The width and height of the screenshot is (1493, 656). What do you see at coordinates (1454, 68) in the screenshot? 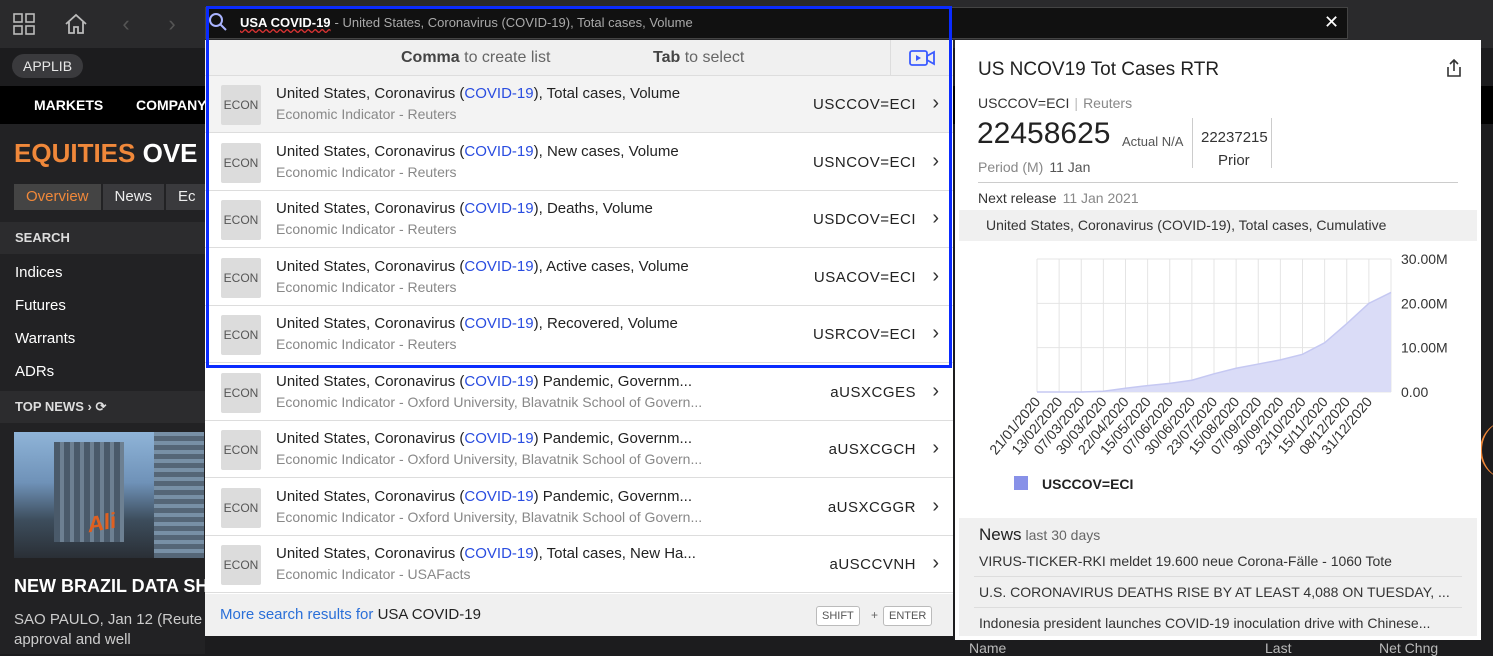
I see `share-icon` at bounding box center [1454, 68].